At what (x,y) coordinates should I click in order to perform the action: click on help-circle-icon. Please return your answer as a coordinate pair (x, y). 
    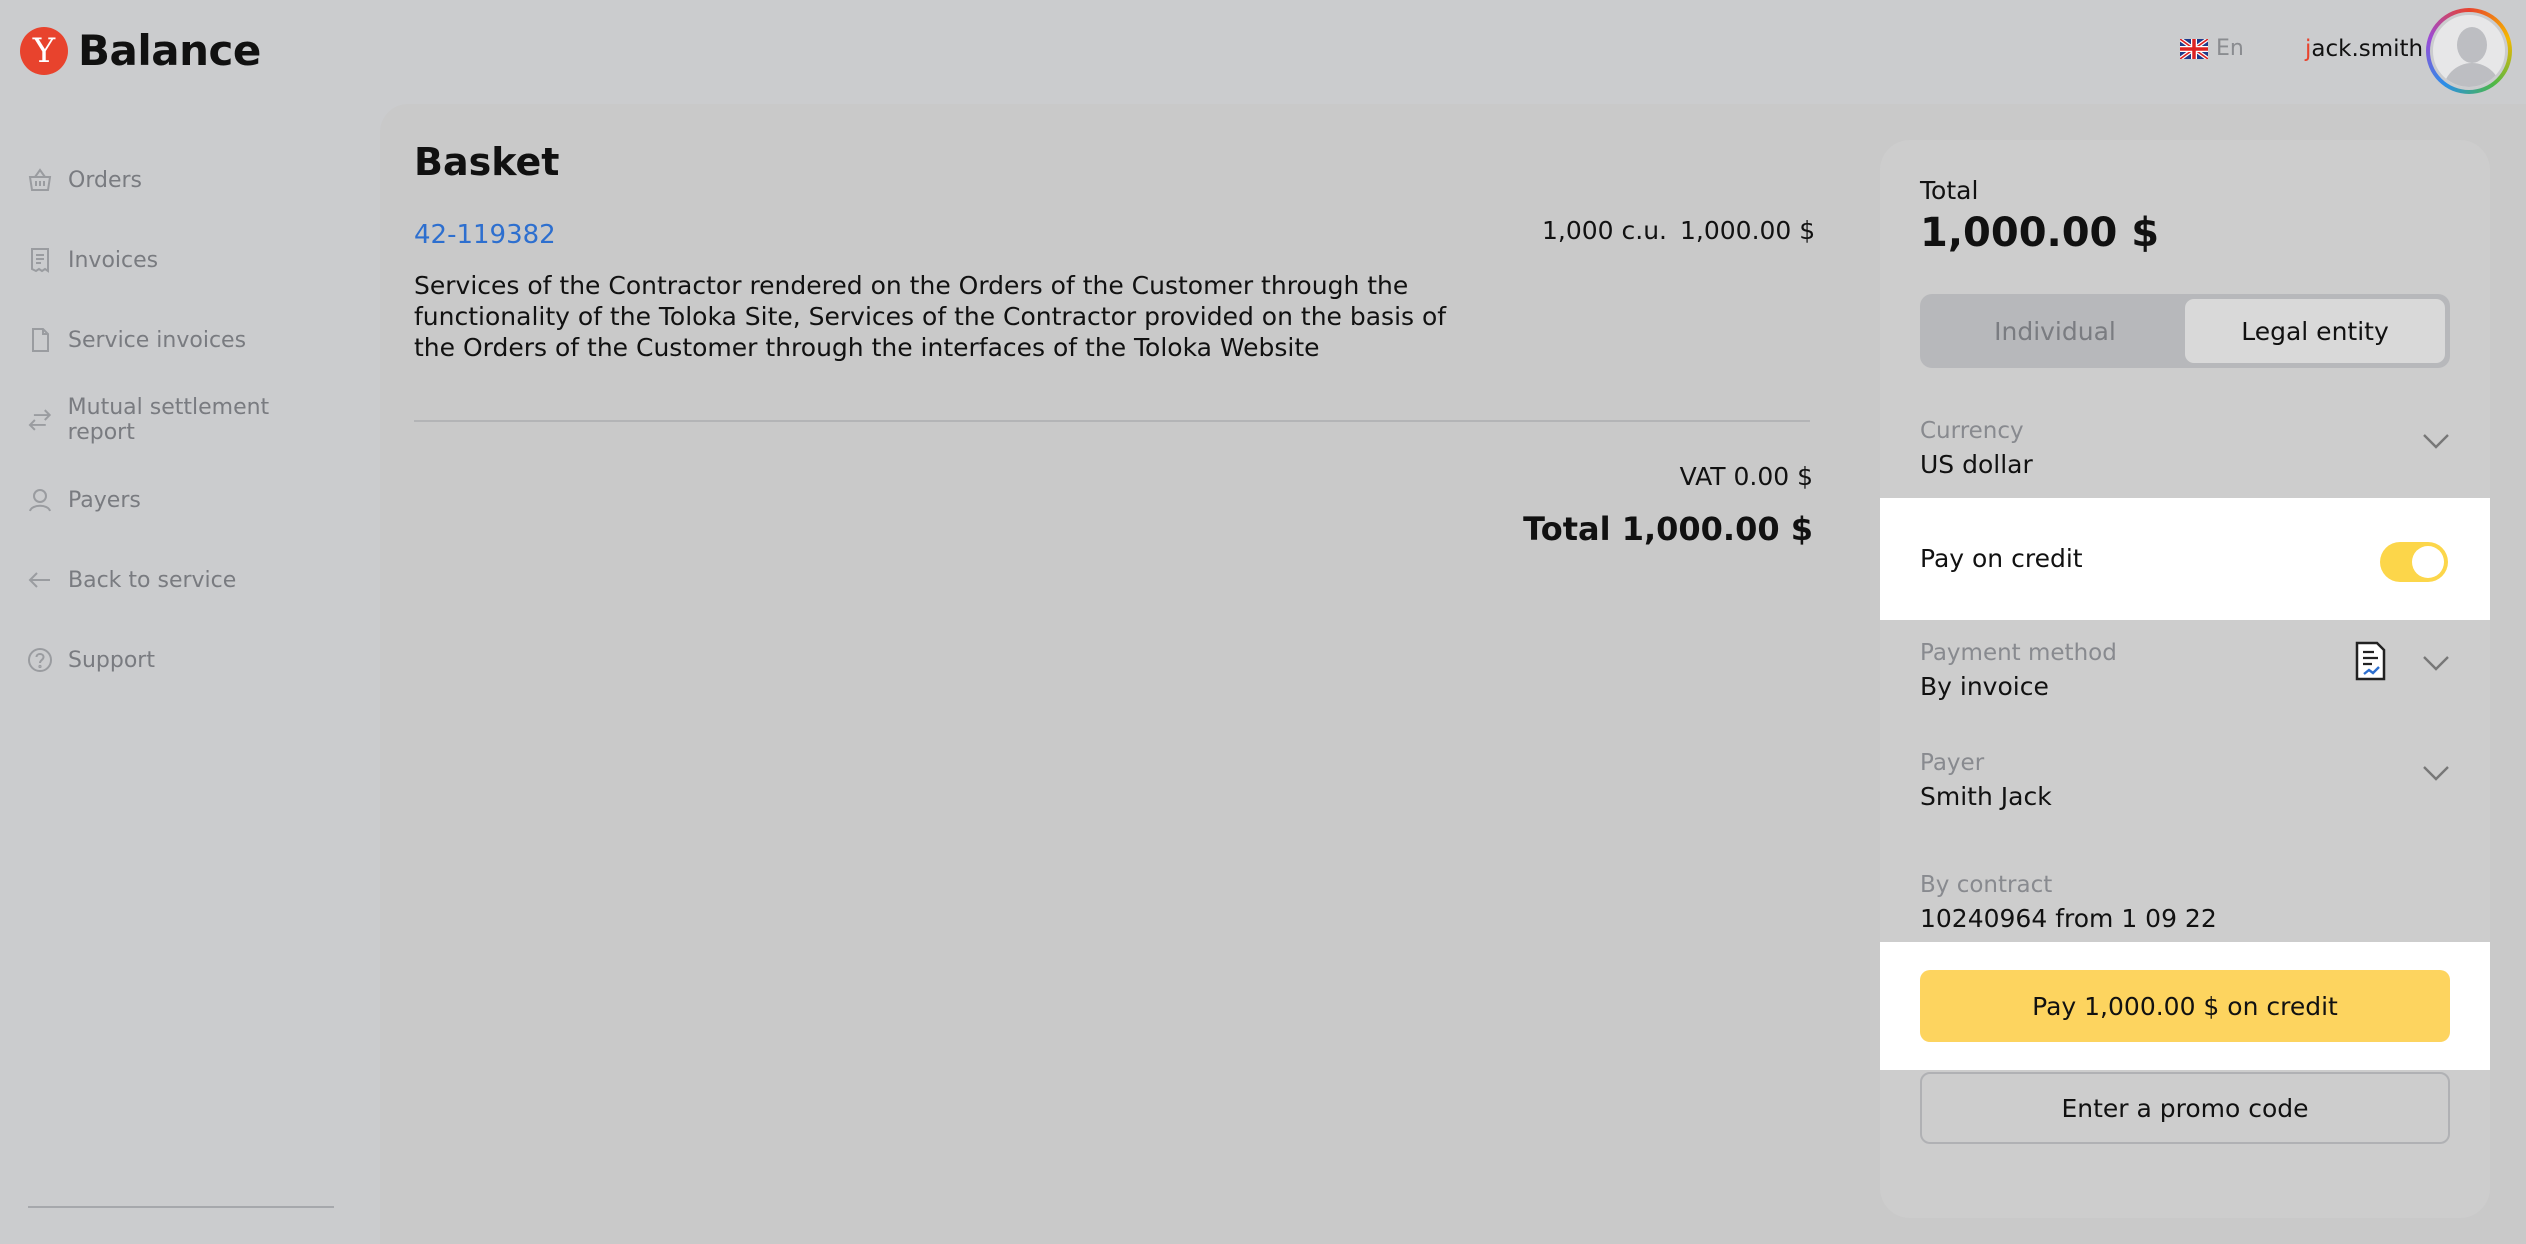
    Looking at the image, I should click on (40, 660).